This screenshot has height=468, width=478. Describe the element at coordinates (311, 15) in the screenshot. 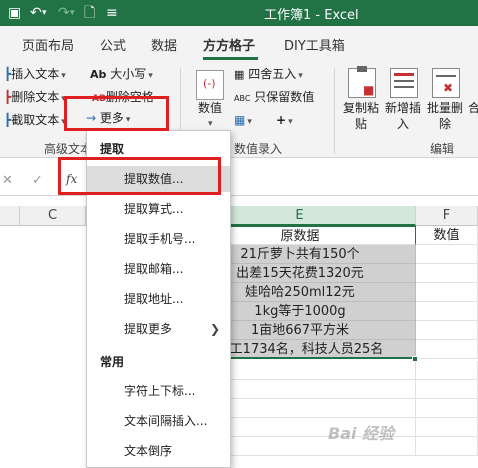

I see `window-title: 工作簿1 - Excel` at that location.